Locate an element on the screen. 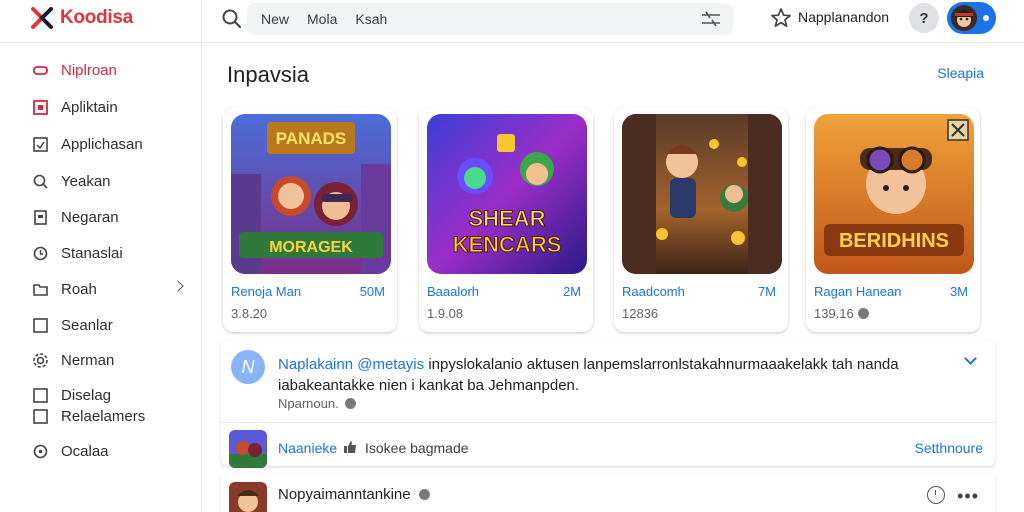 The height and width of the screenshot is (512, 1024). app-thumbnail: PANADS MORAGEK is located at coordinates (311, 194).